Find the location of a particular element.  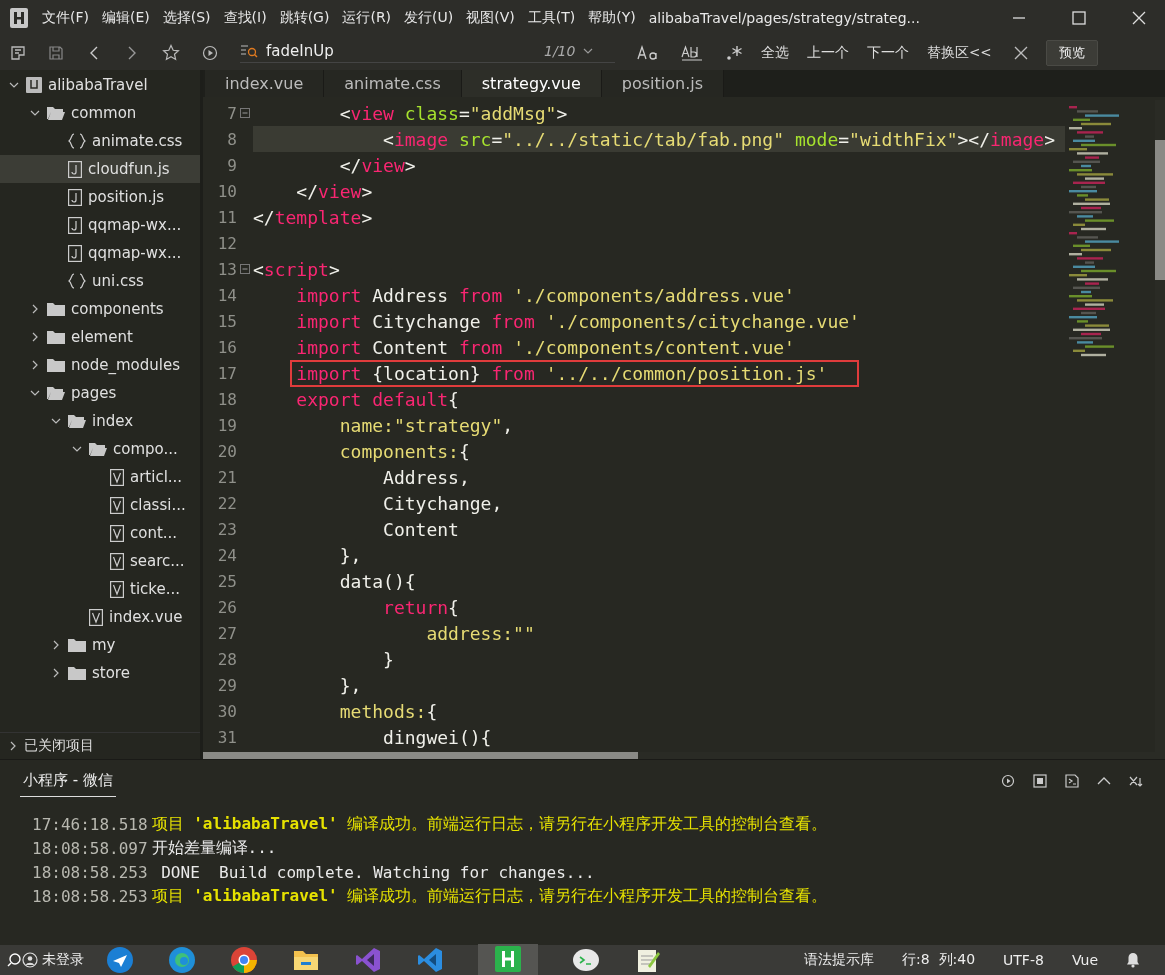

tree-item: element is located at coordinates (100, 337).